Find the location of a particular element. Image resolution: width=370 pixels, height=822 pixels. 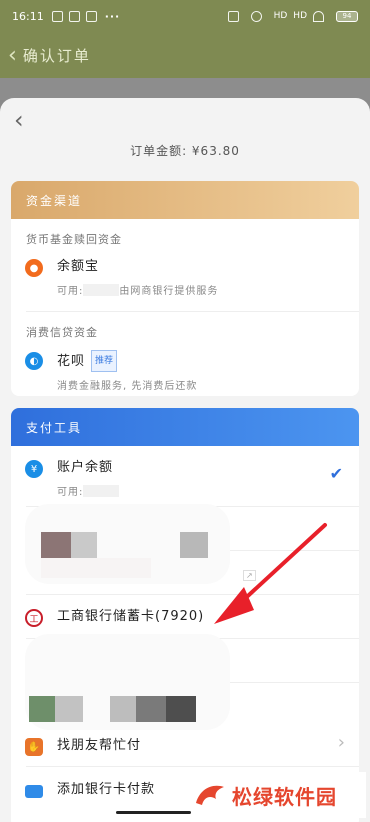

status-right: HD HD 94 is located at coordinates (292, 16).